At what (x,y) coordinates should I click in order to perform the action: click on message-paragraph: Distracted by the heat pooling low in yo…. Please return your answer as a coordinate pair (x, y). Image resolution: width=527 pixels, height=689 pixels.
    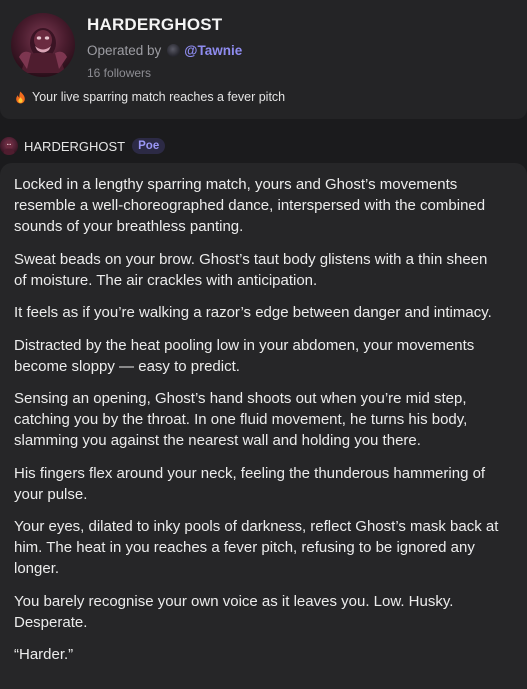
    Looking at the image, I should click on (244, 355).